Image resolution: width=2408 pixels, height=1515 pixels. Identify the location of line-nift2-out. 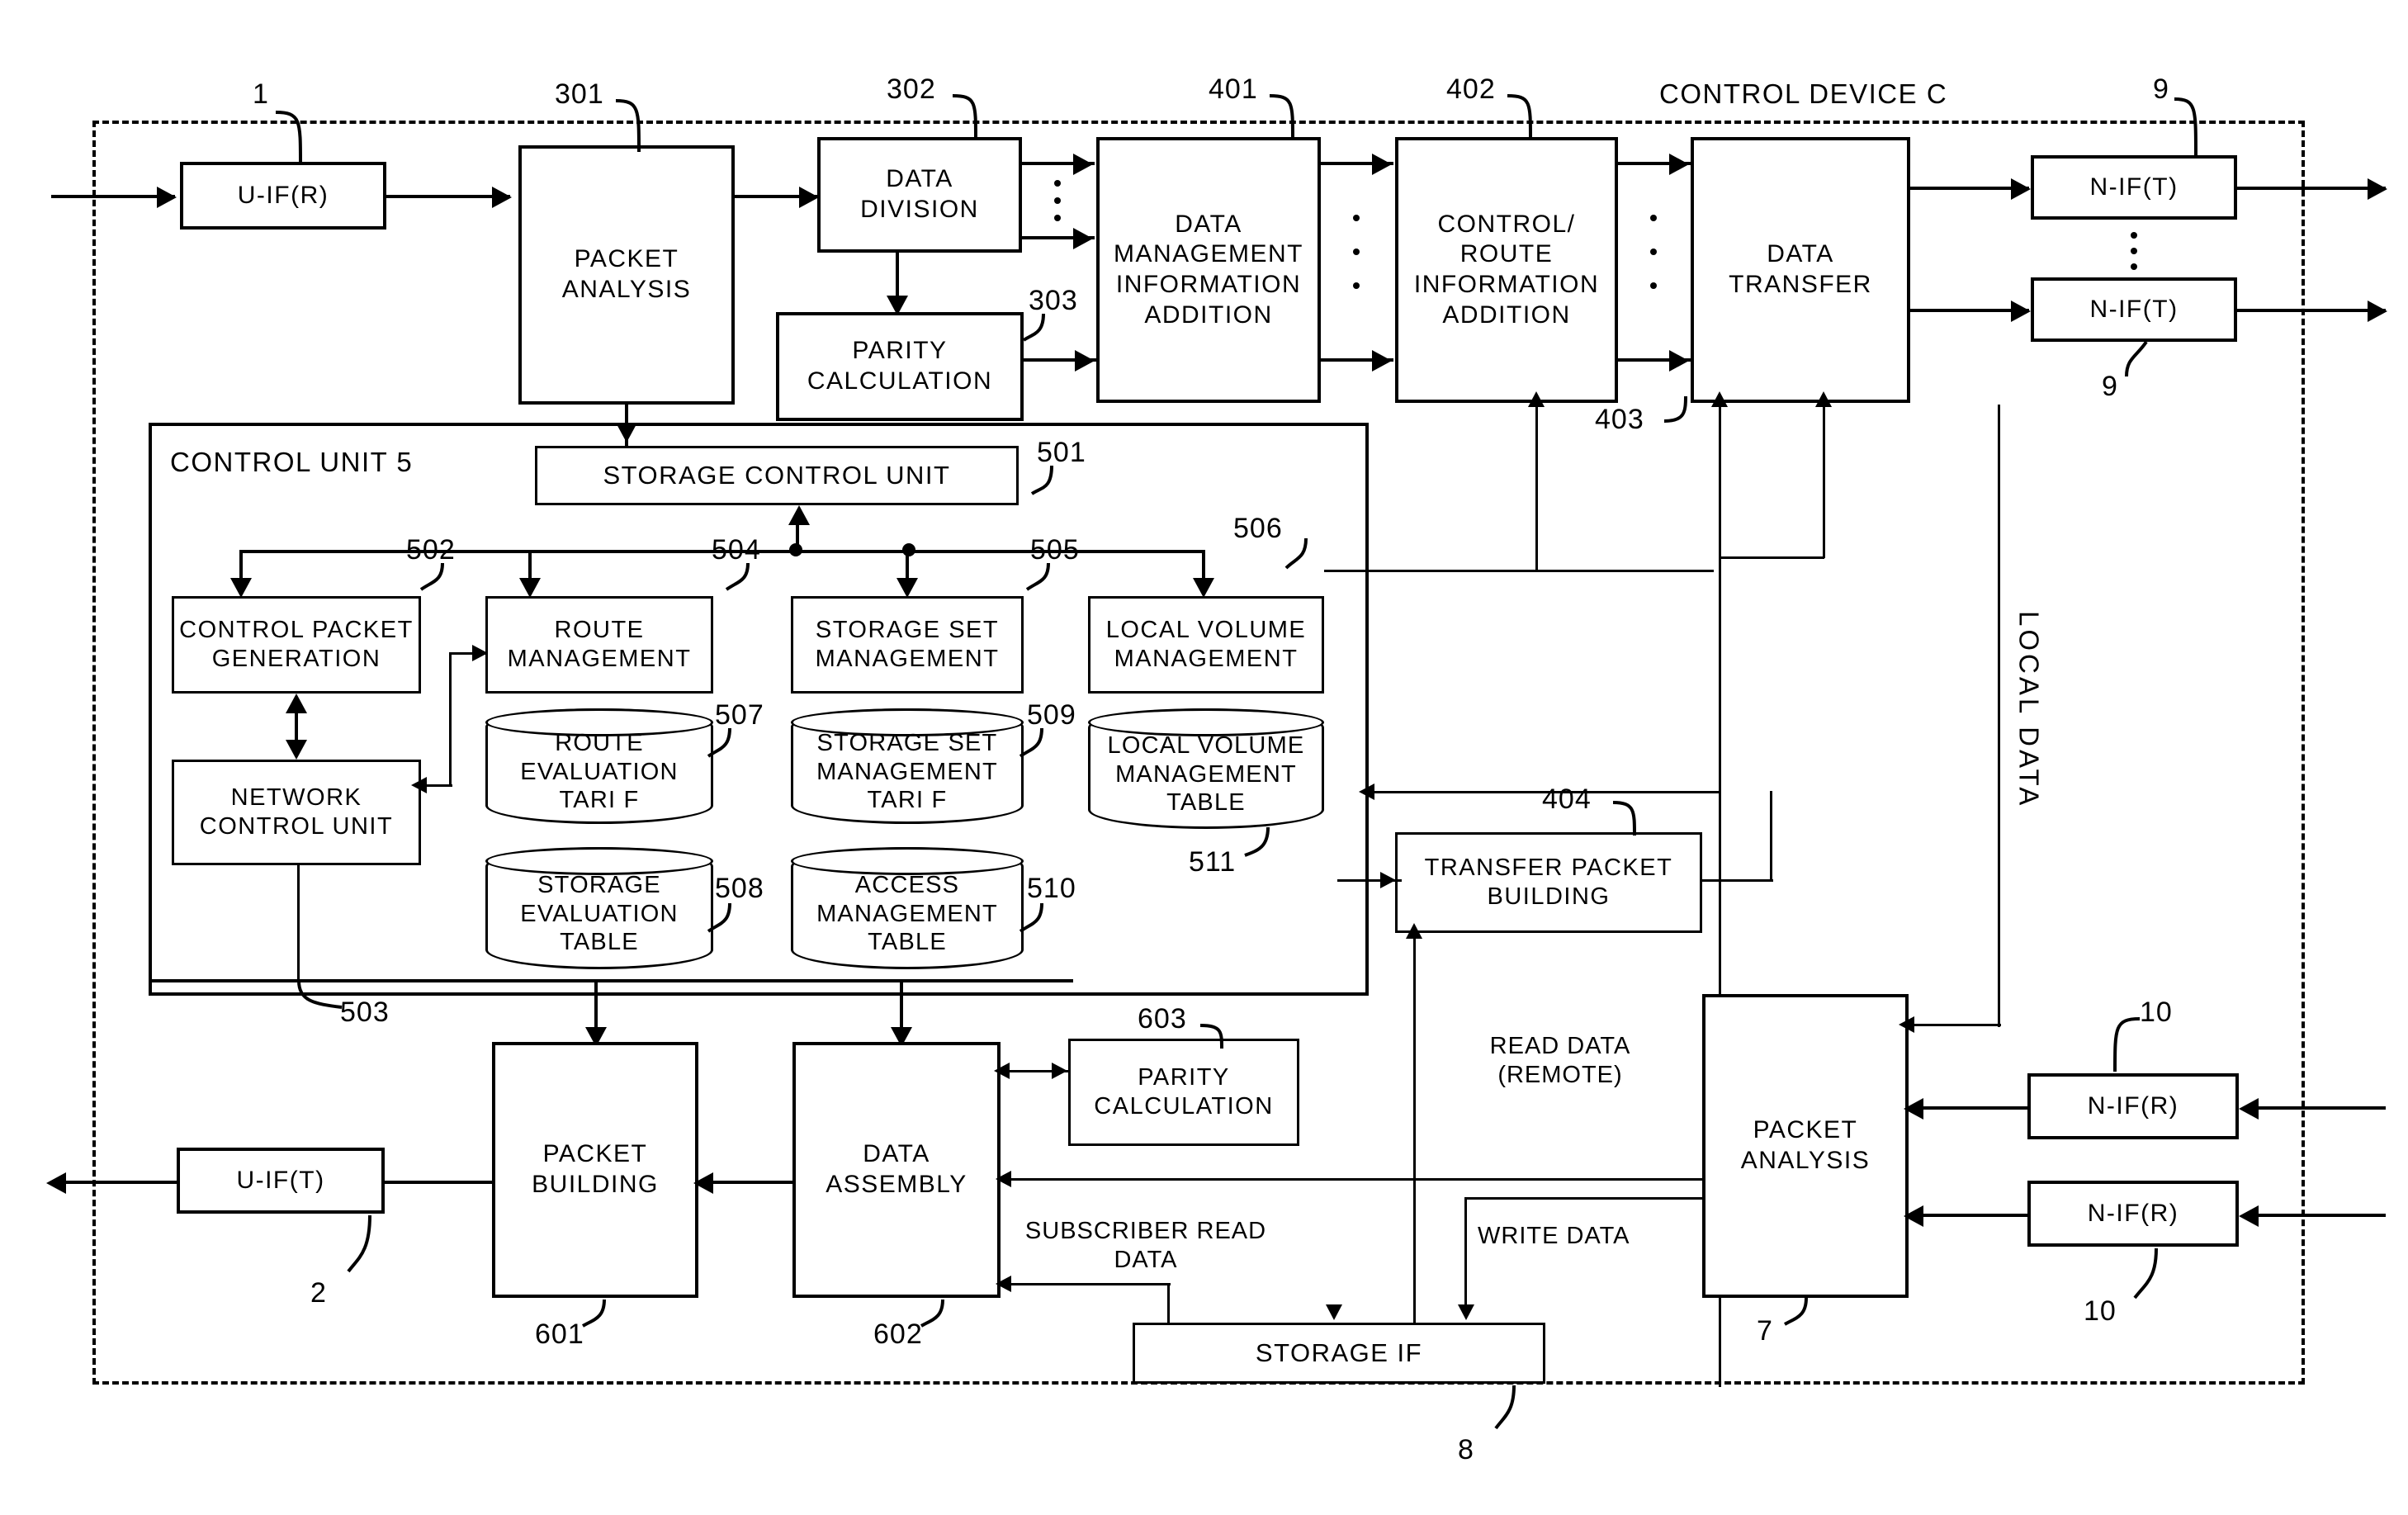
(2311, 310).